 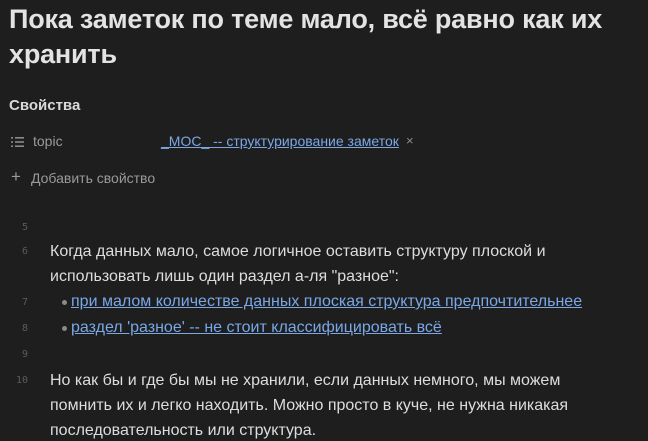 What do you see at coordinates (16, 176) in the screenshot?
I see `plus-icon: +` at bounding box center [16, 176].